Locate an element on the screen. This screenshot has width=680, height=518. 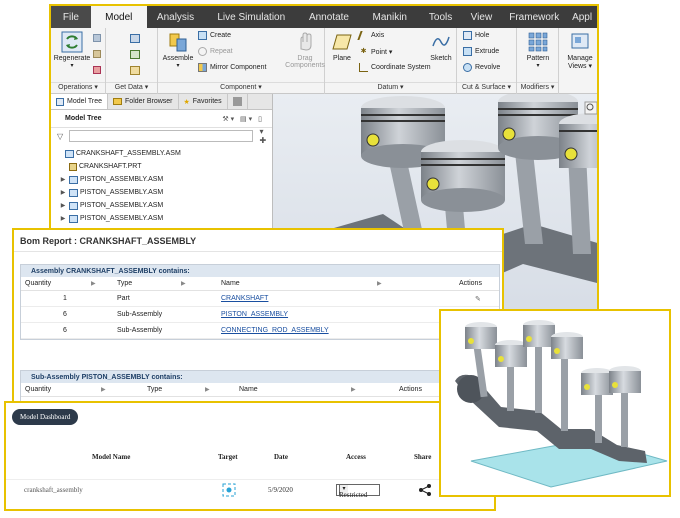
mirror-component-button: Mirror Component is located at coordinates (232, 67).